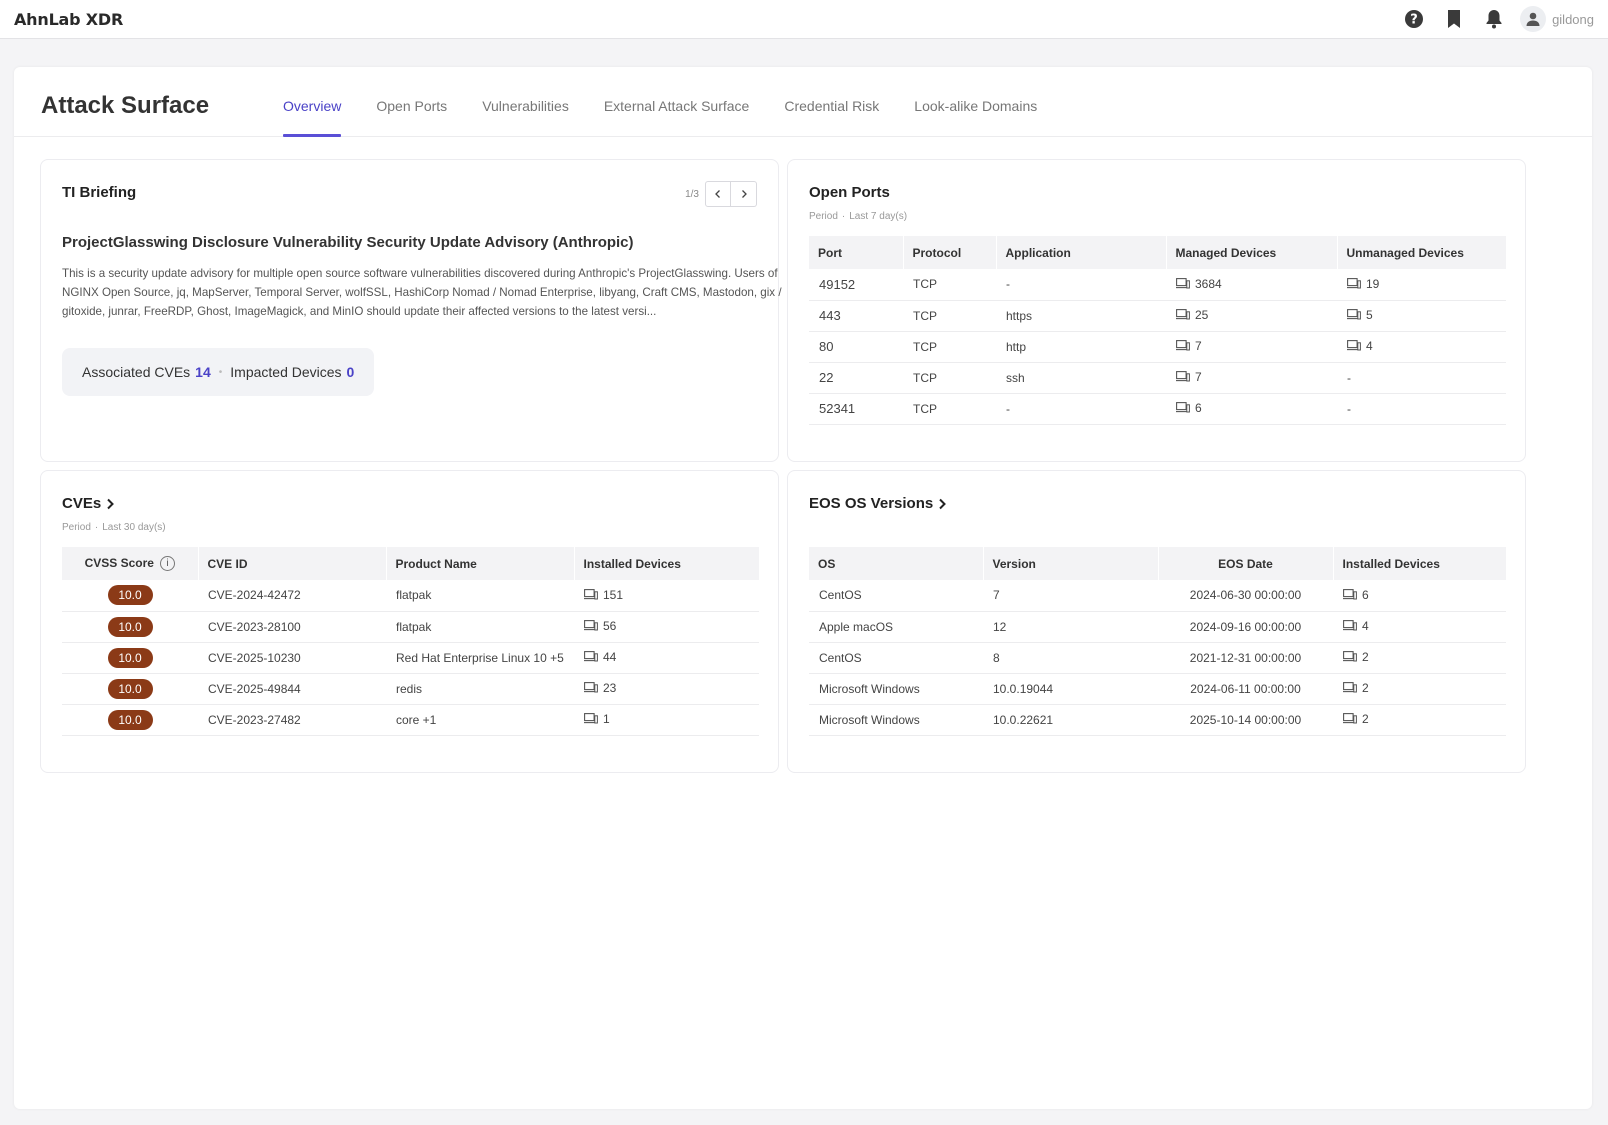  I want to click on device-count-link: 3684, so click(1199, 284).